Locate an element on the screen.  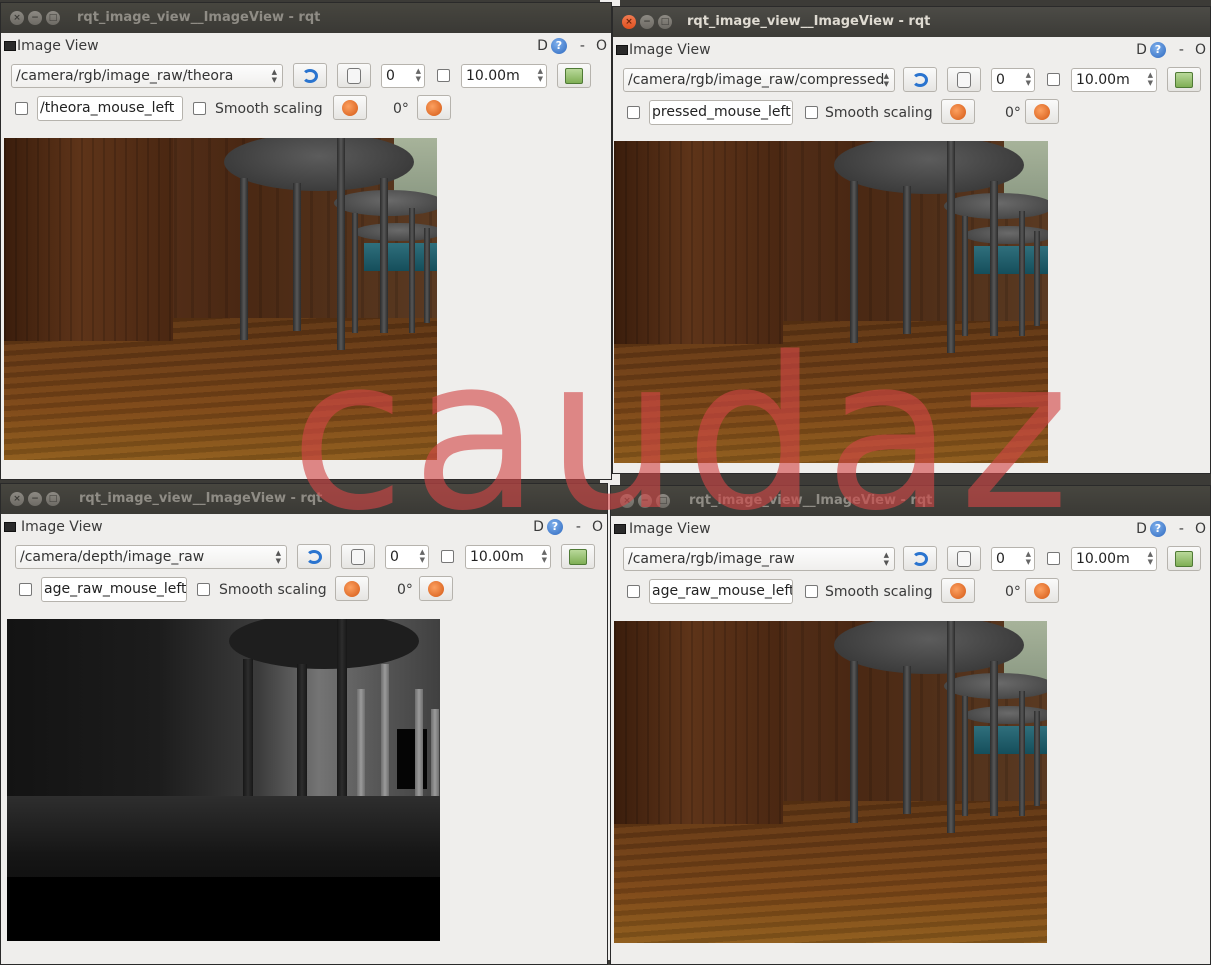
topic-select: /camera/rgb/image_raw/theora ▲ ▼ is located at coordinates (147, 76).